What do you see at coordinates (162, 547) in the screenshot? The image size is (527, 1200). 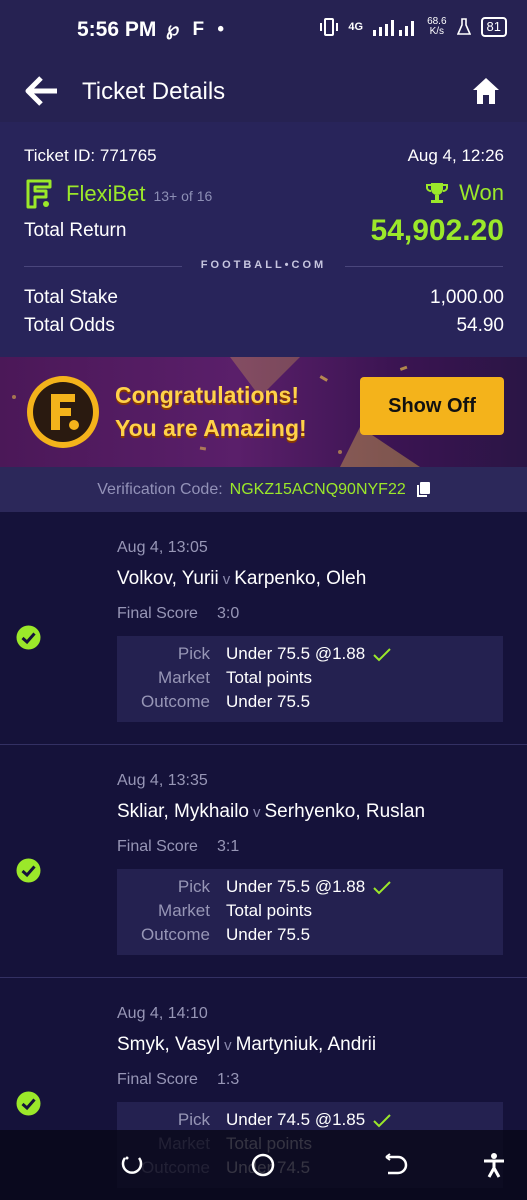 I see `match-time: Aug 4, 13:05` at bounding box center [162, 547].